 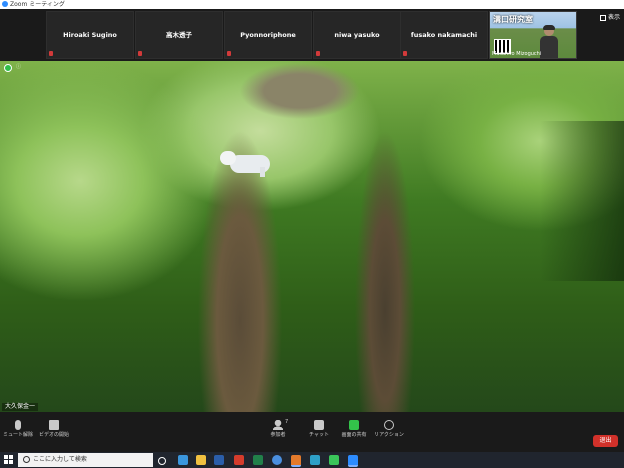 I want to click on participants-label: 参加者, so click(x=278, y=435).